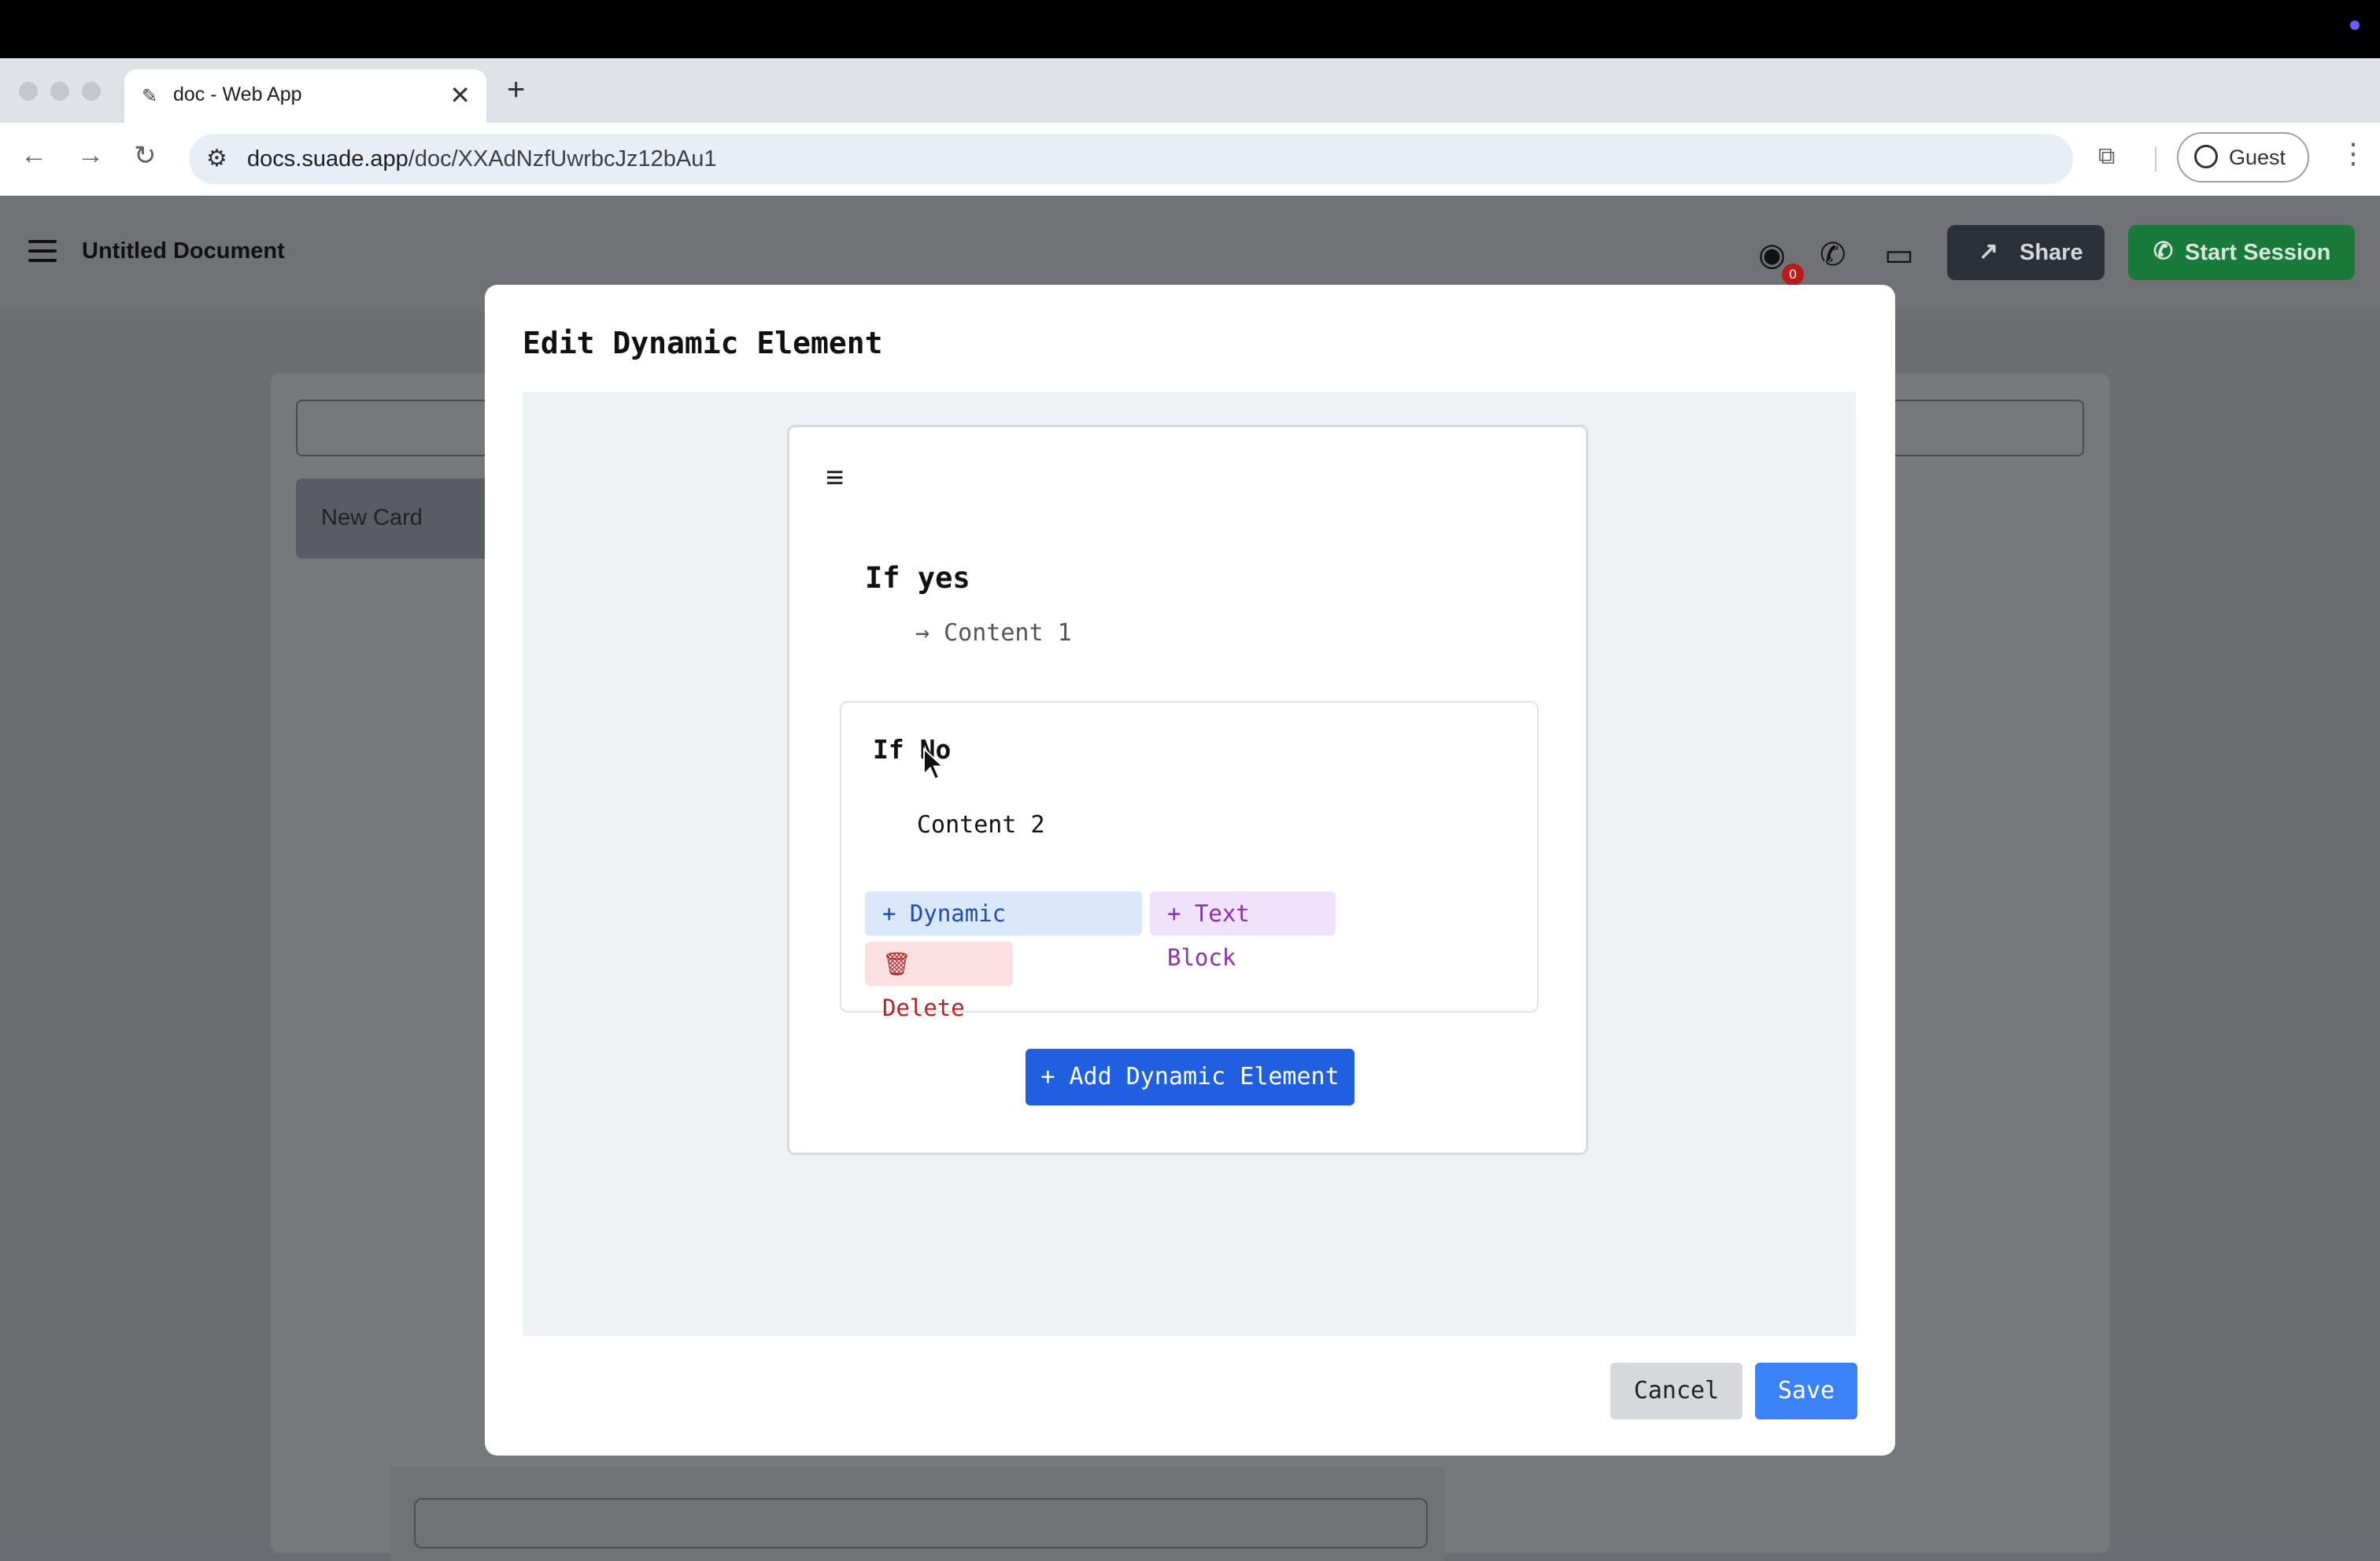  Describe the element at coordinates (981, 825) in the screenshot. I see `no-branch-content: Content 2` at that location.